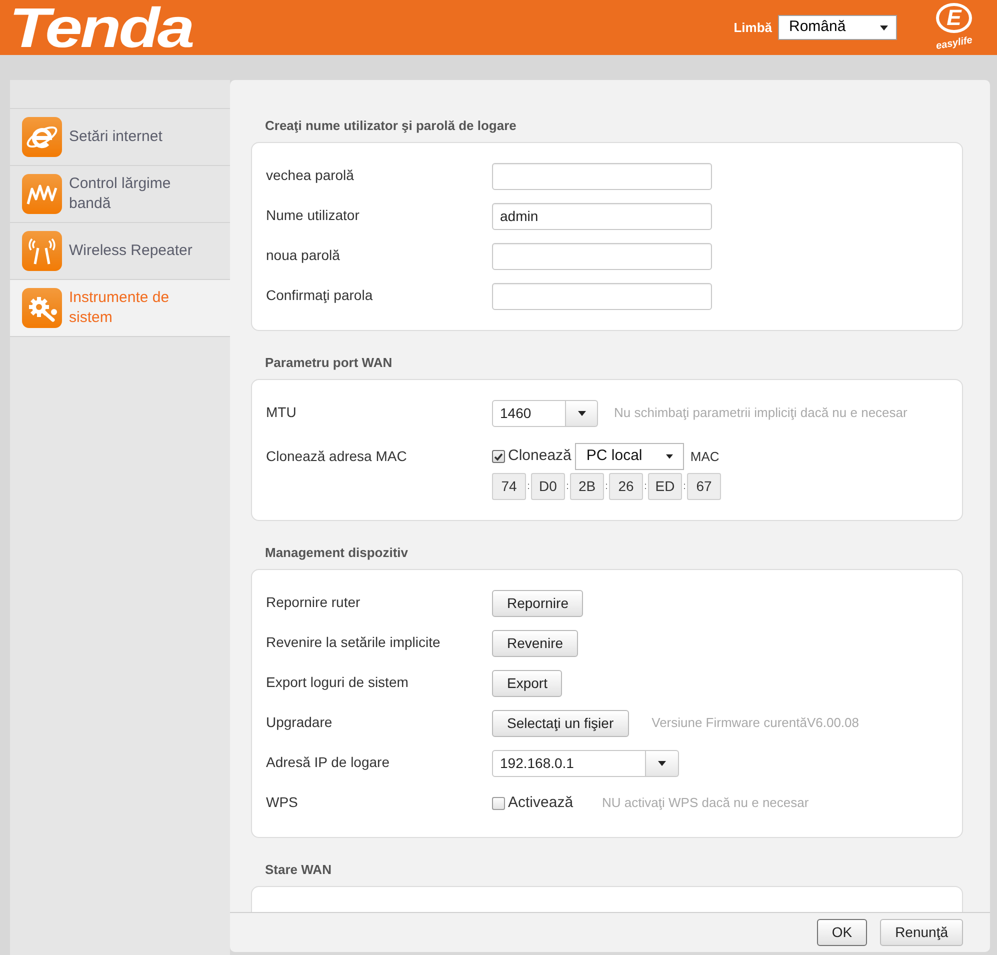 This screenshot has width=997, height=955. Describe the element at coordinates (282, 802) in the screenshot. I see `field-label: WPS` at that location.